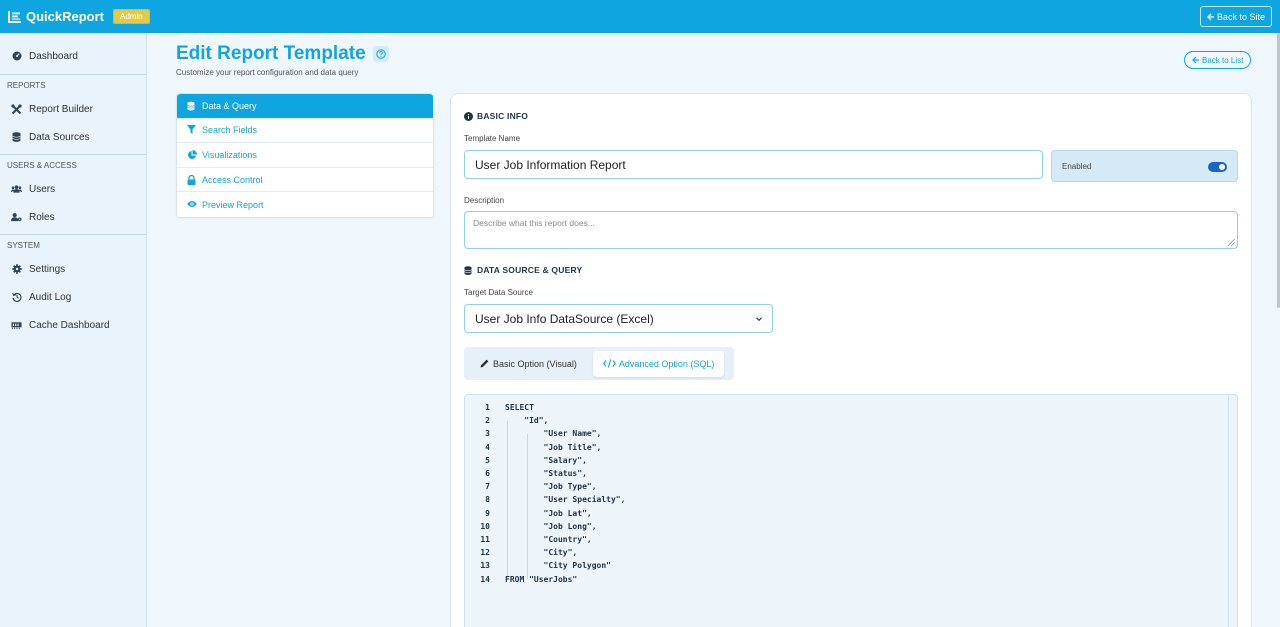 The image size is (1280, 627). Describe the element at coordinates (73, 189) in the screenshot. I see `sidebar-item-users: Users` at that location.